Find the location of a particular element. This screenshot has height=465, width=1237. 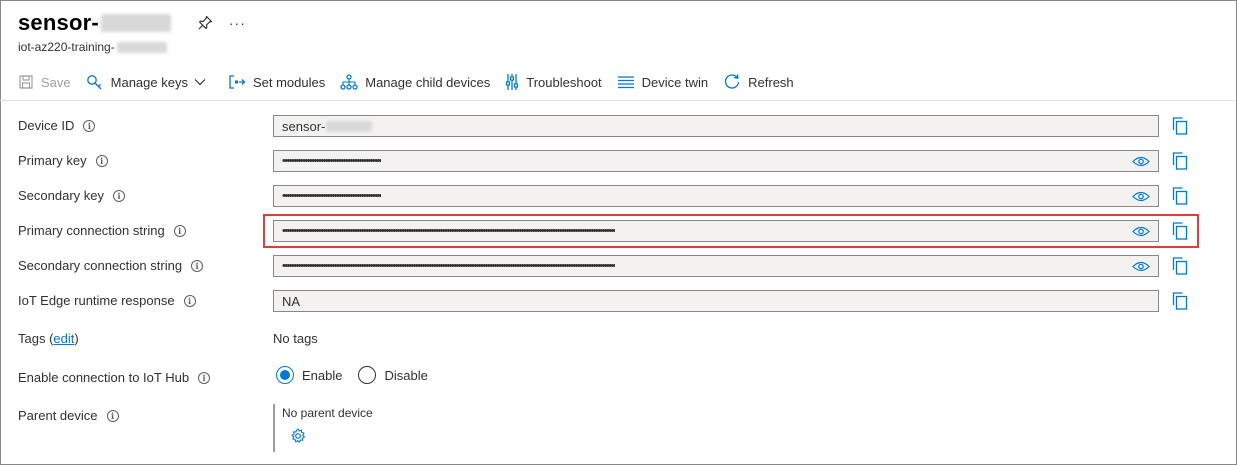

tags-label: Tags (edit) is located at coordinates (48, 338).